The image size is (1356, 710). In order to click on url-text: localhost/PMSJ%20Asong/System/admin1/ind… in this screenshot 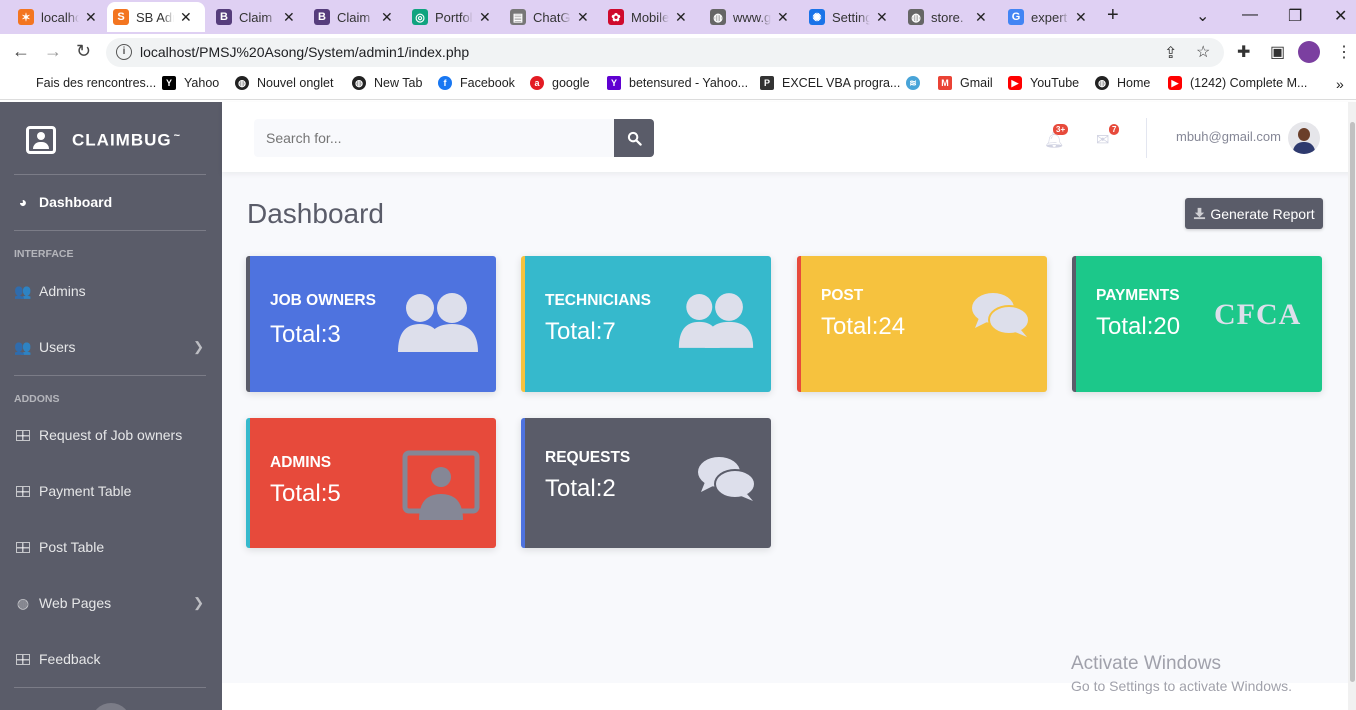, I will do `click(304, 52)`.